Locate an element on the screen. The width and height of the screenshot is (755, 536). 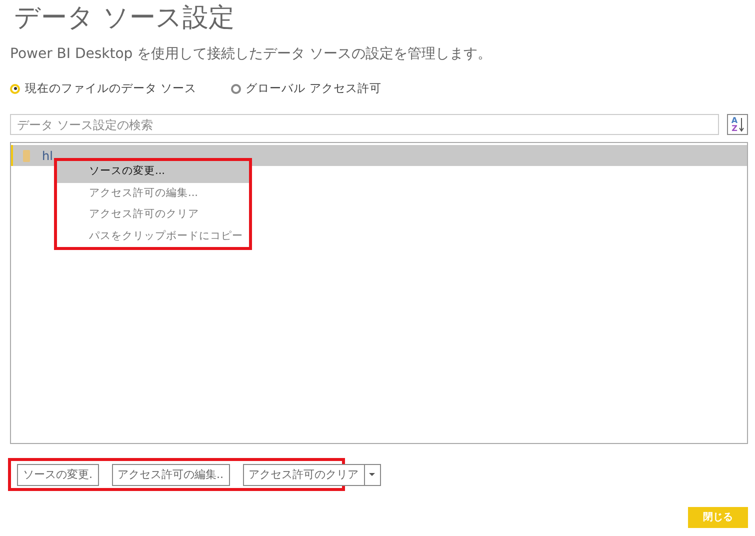
description-text: Power BI Desktop を使用して接続したデータ ソースの設定を管理します。 is located at coordinates (251, 54).